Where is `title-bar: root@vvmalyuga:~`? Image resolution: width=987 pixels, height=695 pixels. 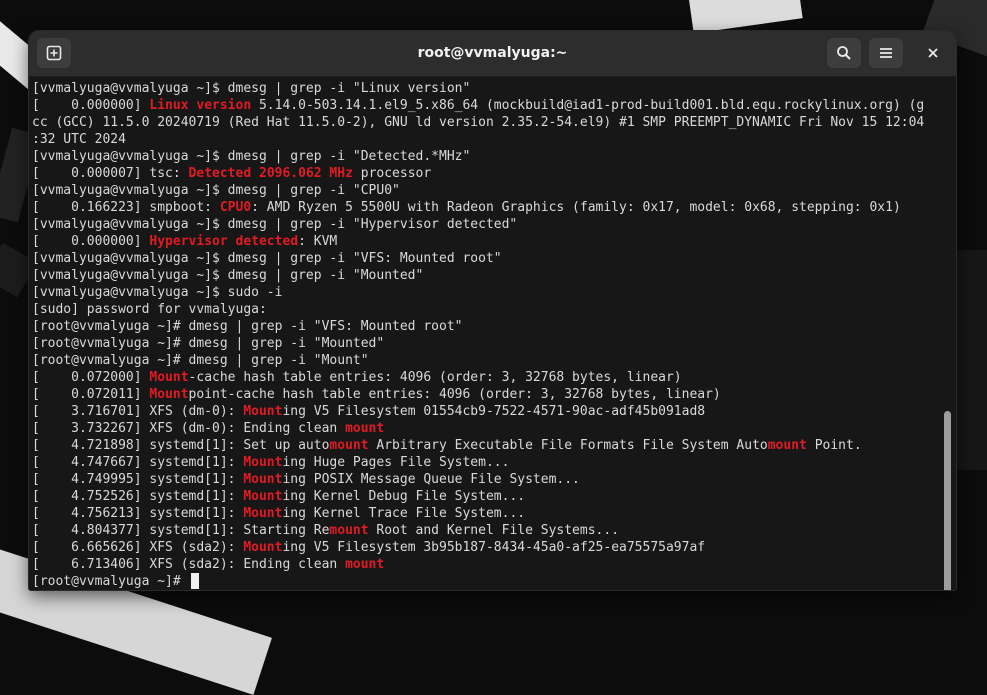 title-bar: root@vvmalyuga:~ is located at coordinates (492, 54).